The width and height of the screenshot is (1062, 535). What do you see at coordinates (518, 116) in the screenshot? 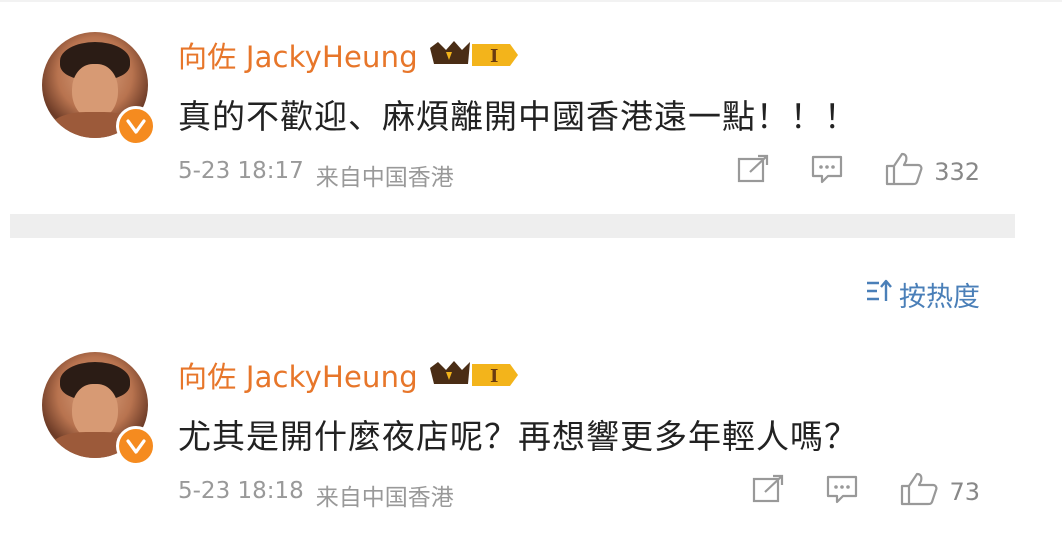
I see `comment-text: 真的不歡迎、麻煩離開中國香港遠一點！！！` at bounding box center [518, 116].